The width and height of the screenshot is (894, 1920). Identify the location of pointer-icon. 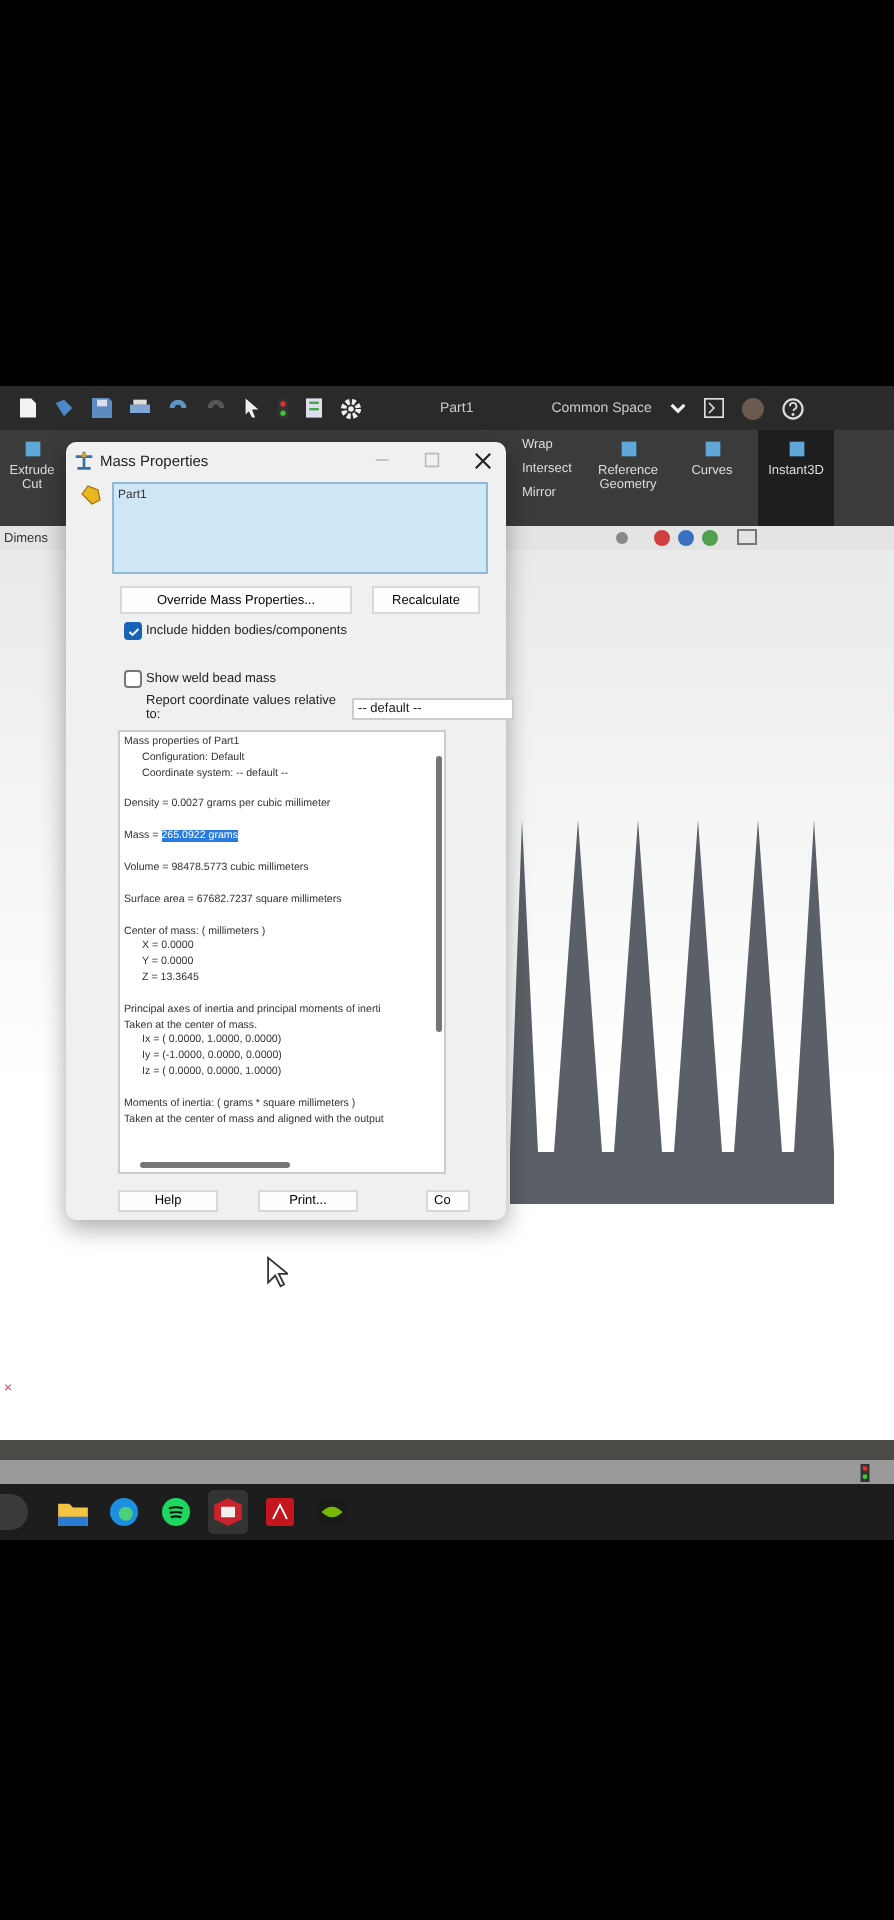
(252, 408).